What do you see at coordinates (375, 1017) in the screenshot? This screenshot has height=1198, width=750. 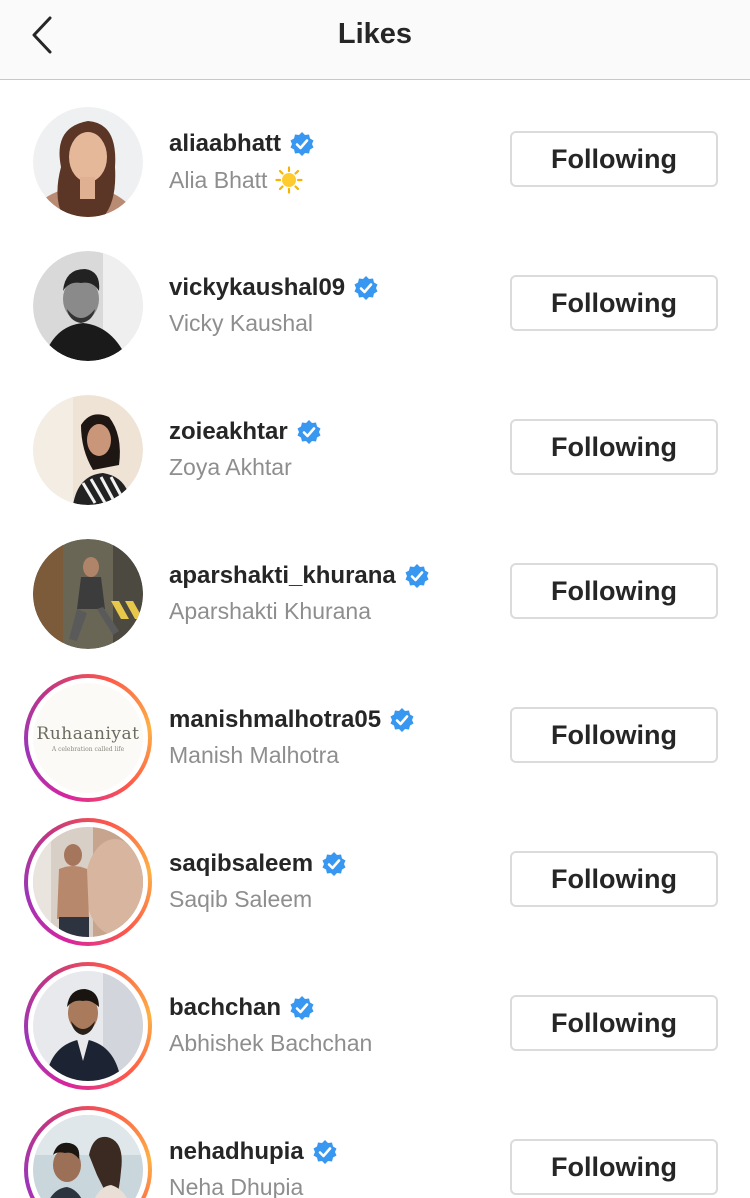 I see `list-item: bachchan Abhishek Bachchan Following` at bounding box center [375, 1017].